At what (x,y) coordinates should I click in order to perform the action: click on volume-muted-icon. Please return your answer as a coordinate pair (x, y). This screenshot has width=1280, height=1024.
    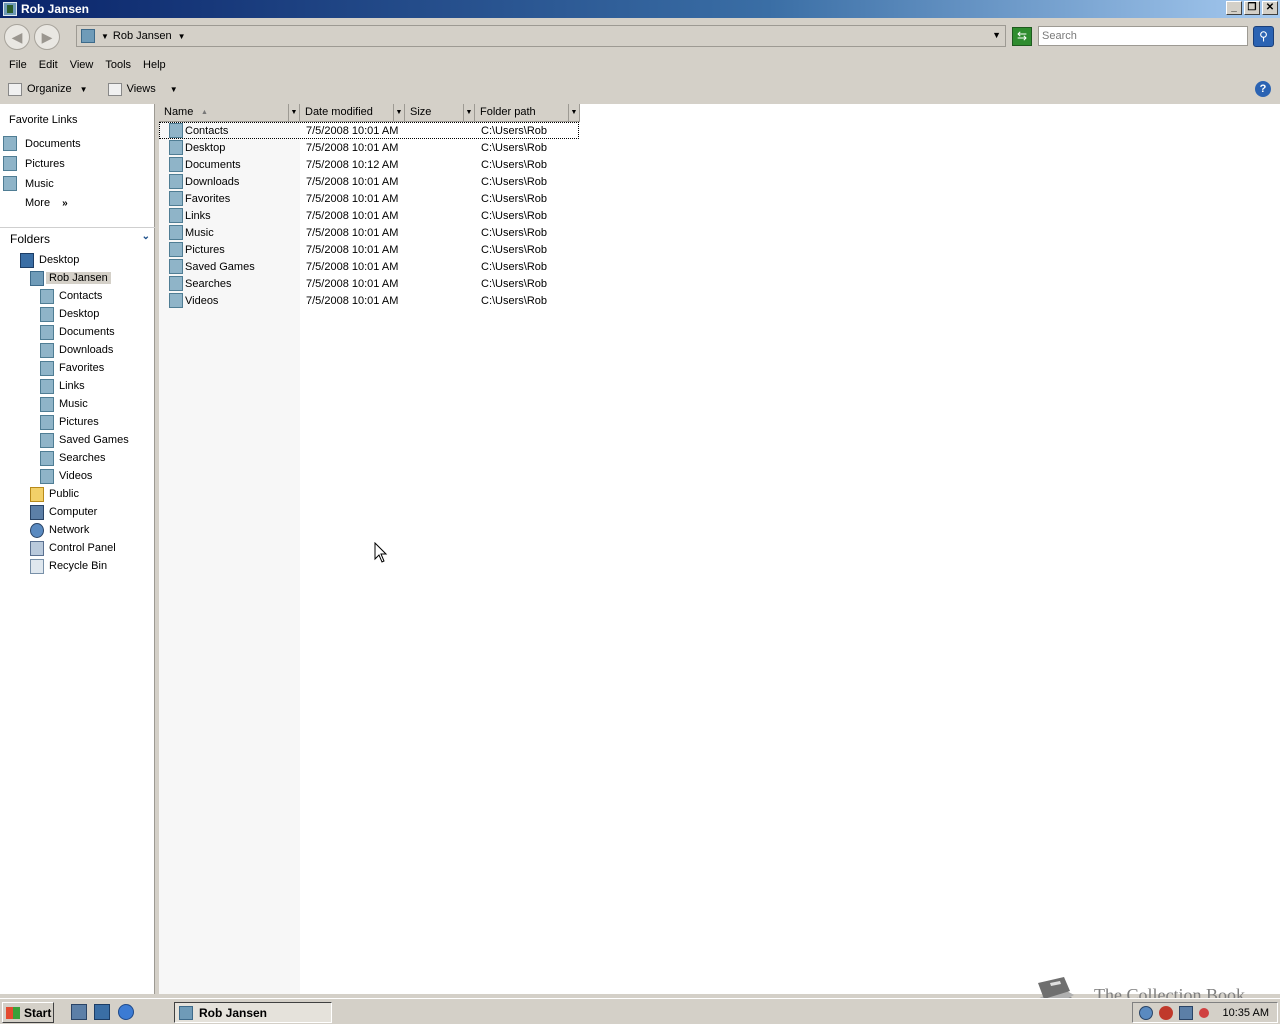
    Looking at the image, I should click on (1204, 1012).